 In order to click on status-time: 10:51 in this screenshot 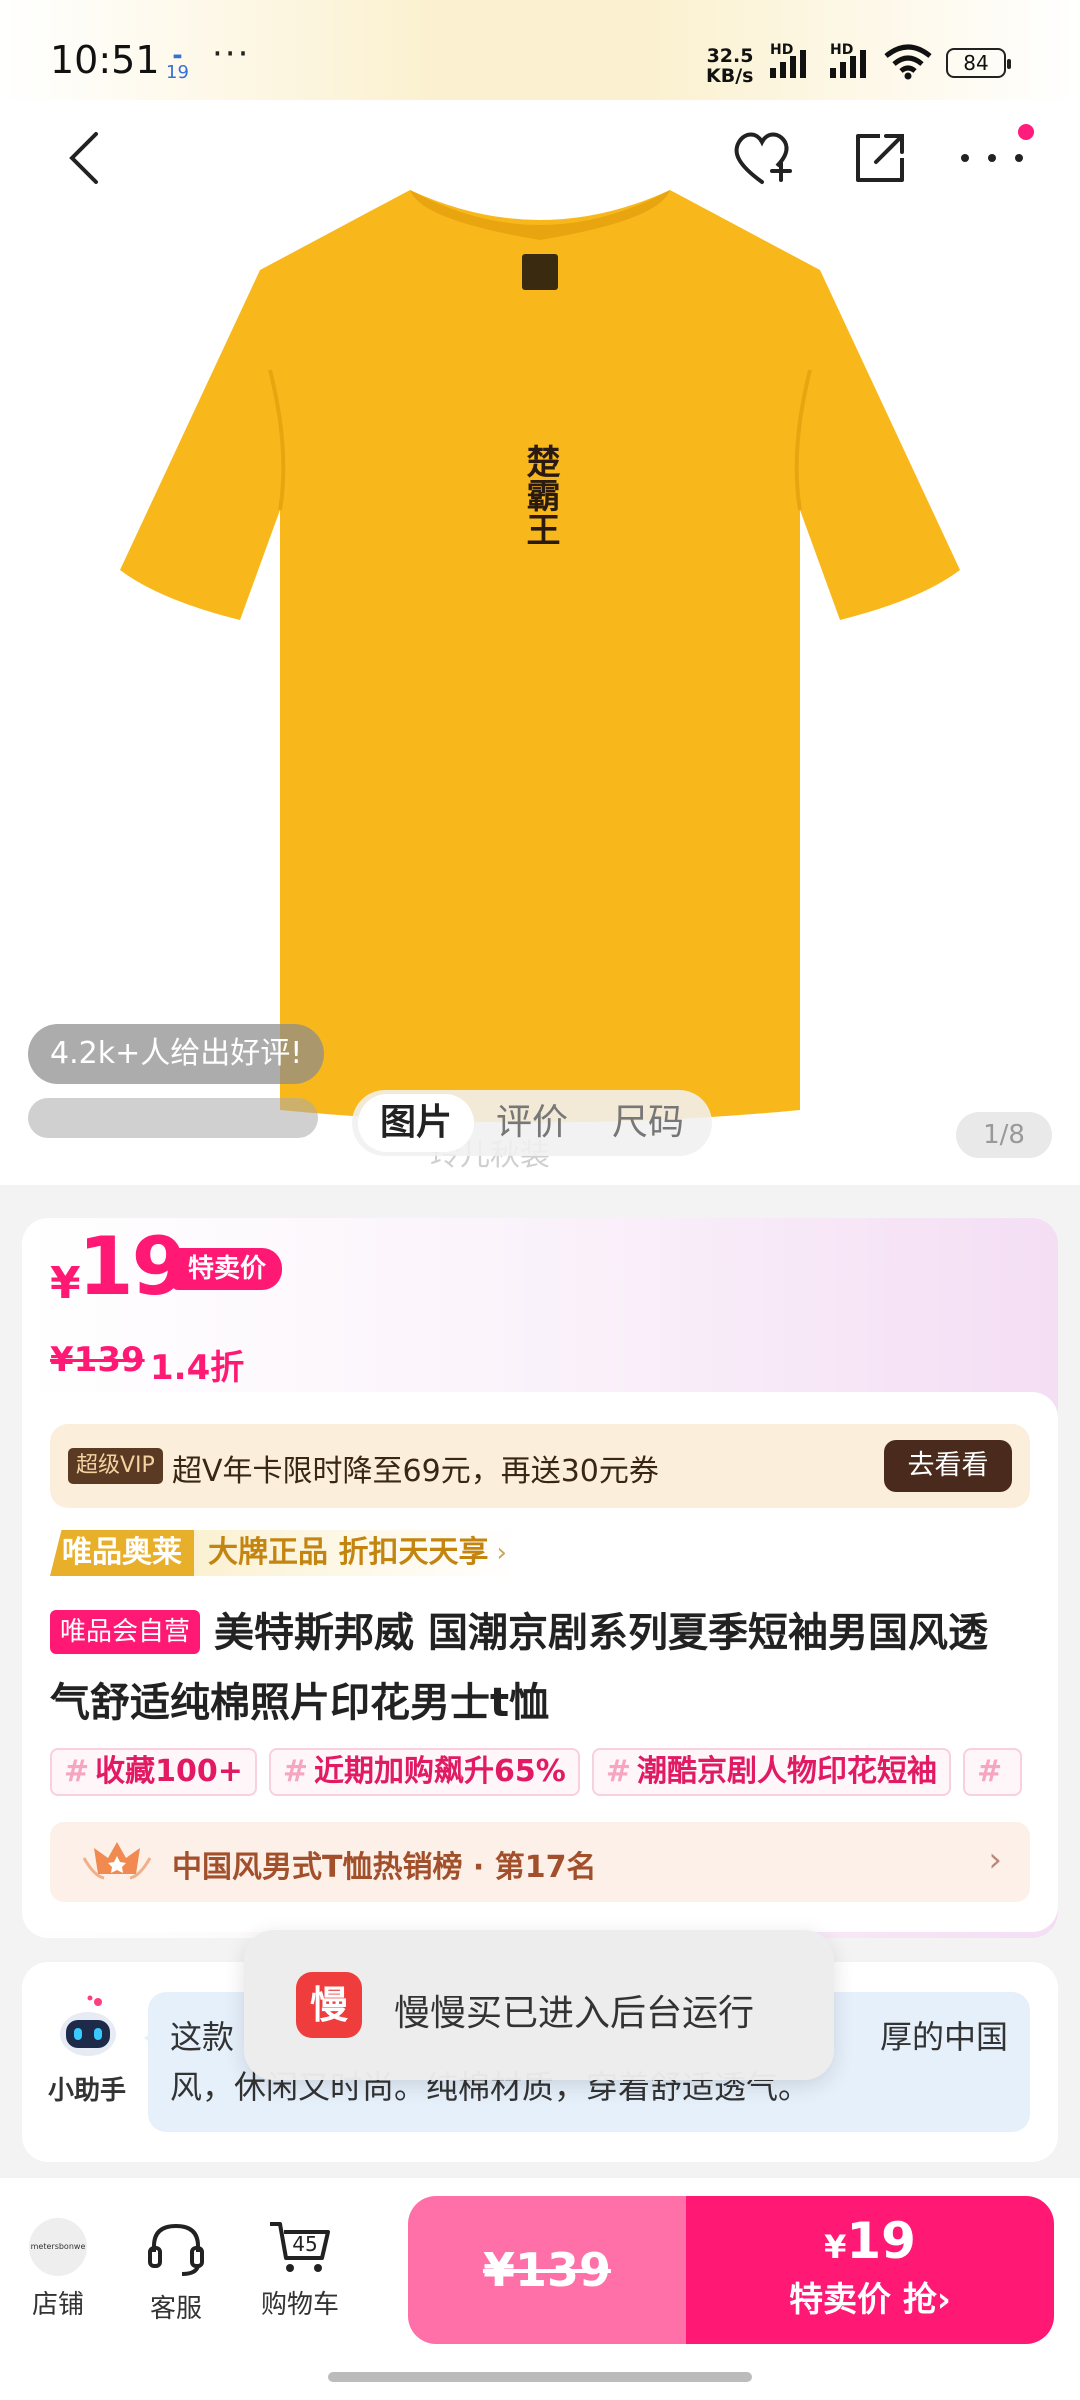, I will do `click(105, 60)`.